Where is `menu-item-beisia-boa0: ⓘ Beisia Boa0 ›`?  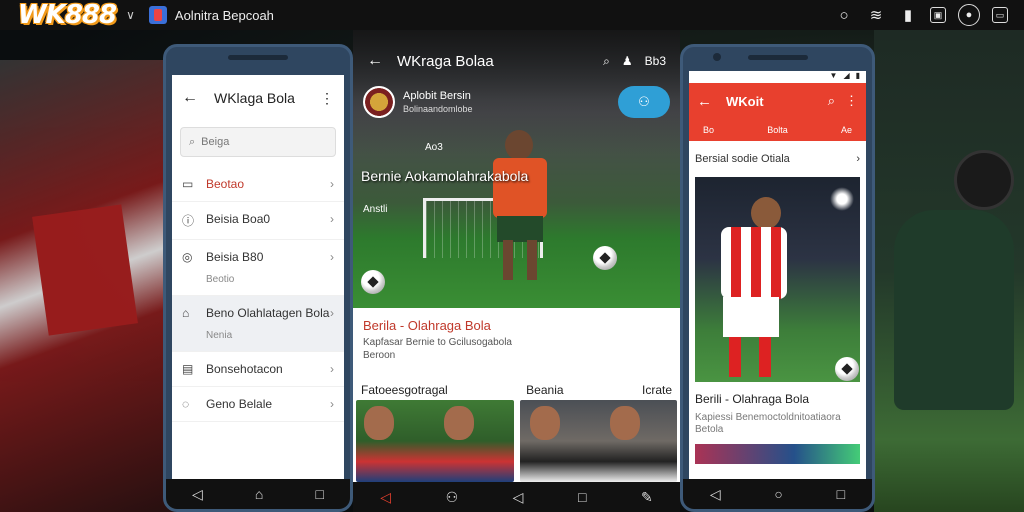 menu-item-beisia-boa0: ⓘ Beisia Boa0 › is located at coordinates (258, 221).